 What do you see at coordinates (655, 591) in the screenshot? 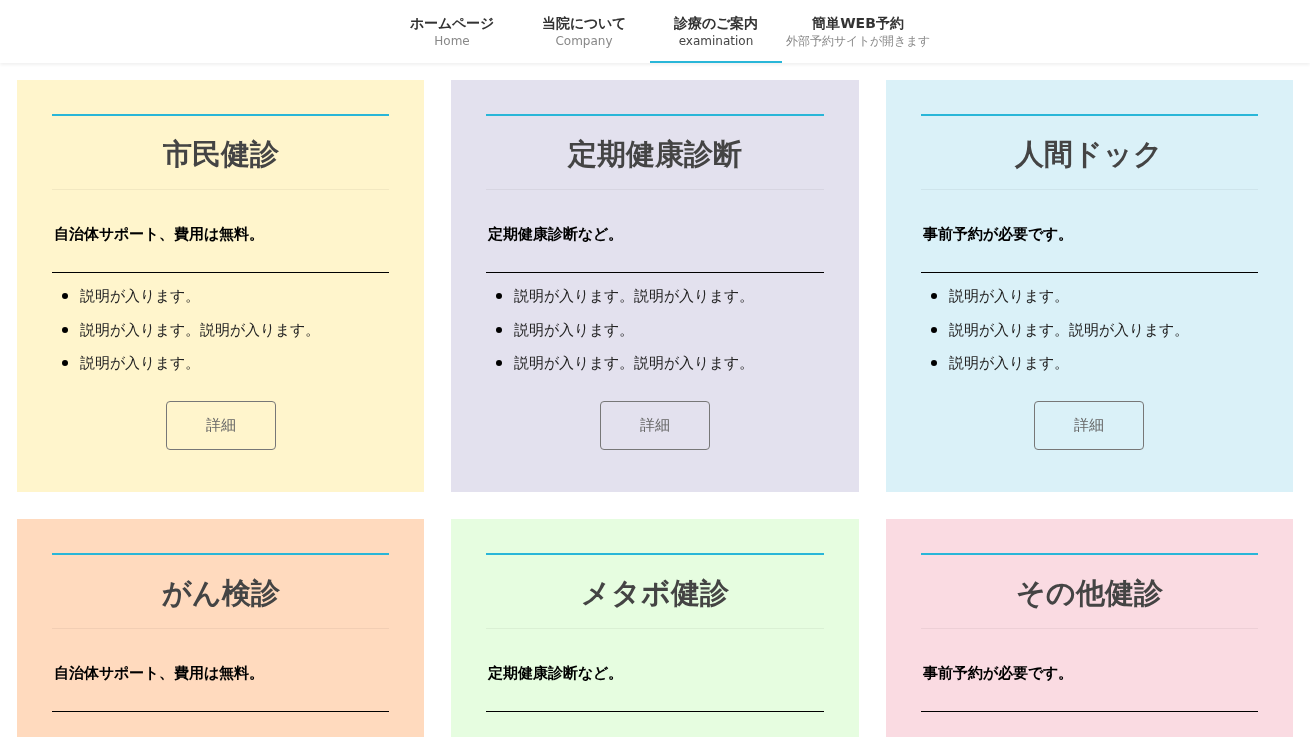
I see `card-title: メタボ健診` at bounding box center [655, 591].